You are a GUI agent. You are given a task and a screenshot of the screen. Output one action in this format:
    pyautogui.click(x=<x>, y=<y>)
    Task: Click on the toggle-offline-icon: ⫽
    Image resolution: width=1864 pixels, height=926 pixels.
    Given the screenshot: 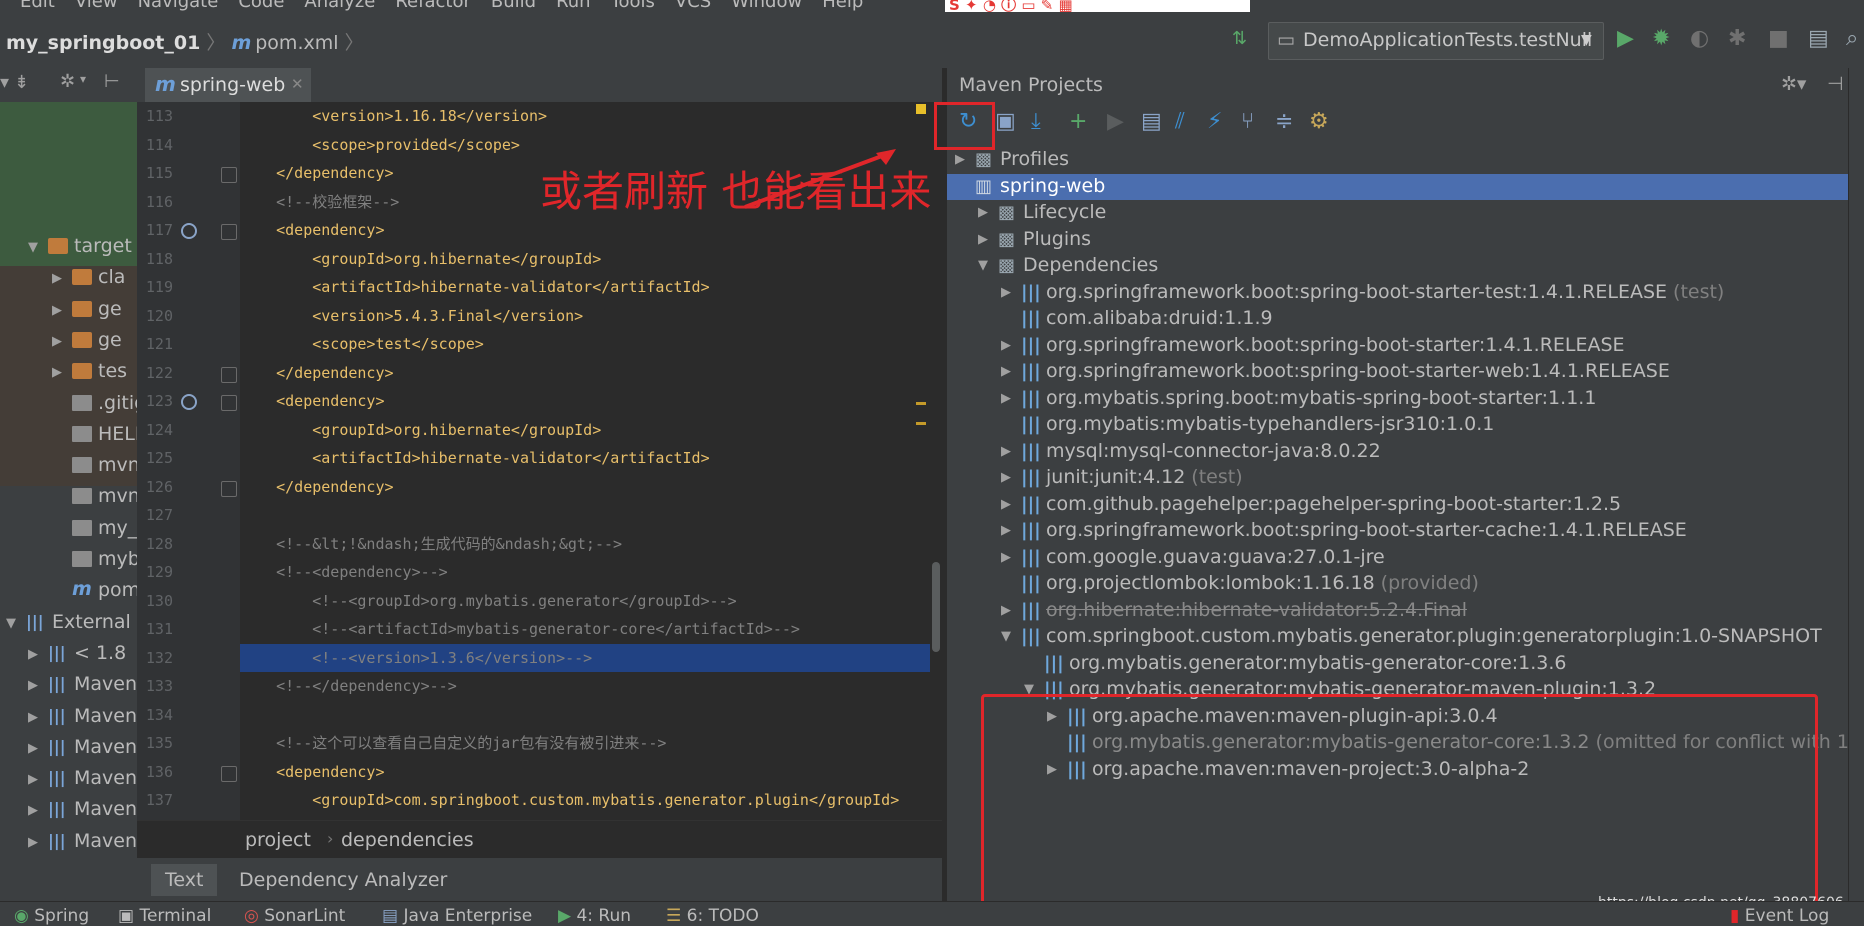 What is the action you would take?
    pyautogui.click(x=1180, y=121)
    